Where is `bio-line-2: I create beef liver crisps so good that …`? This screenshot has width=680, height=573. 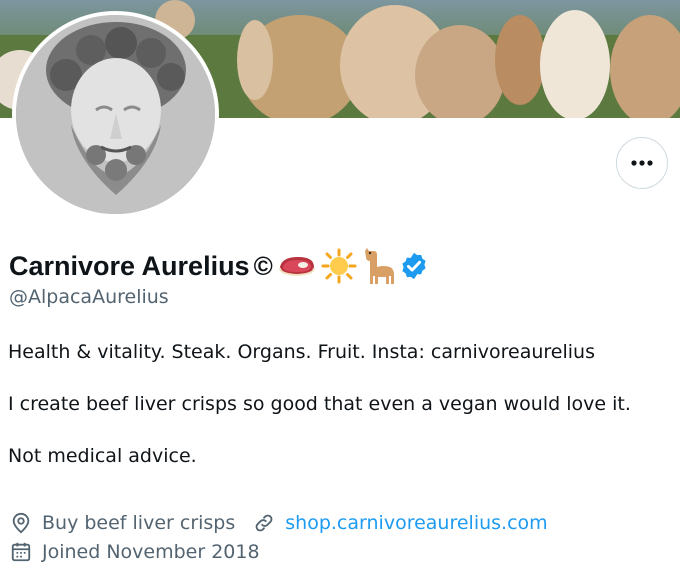 bio-line-2: I create beef liver crisps so good that … is located at coordinates (319, 404).